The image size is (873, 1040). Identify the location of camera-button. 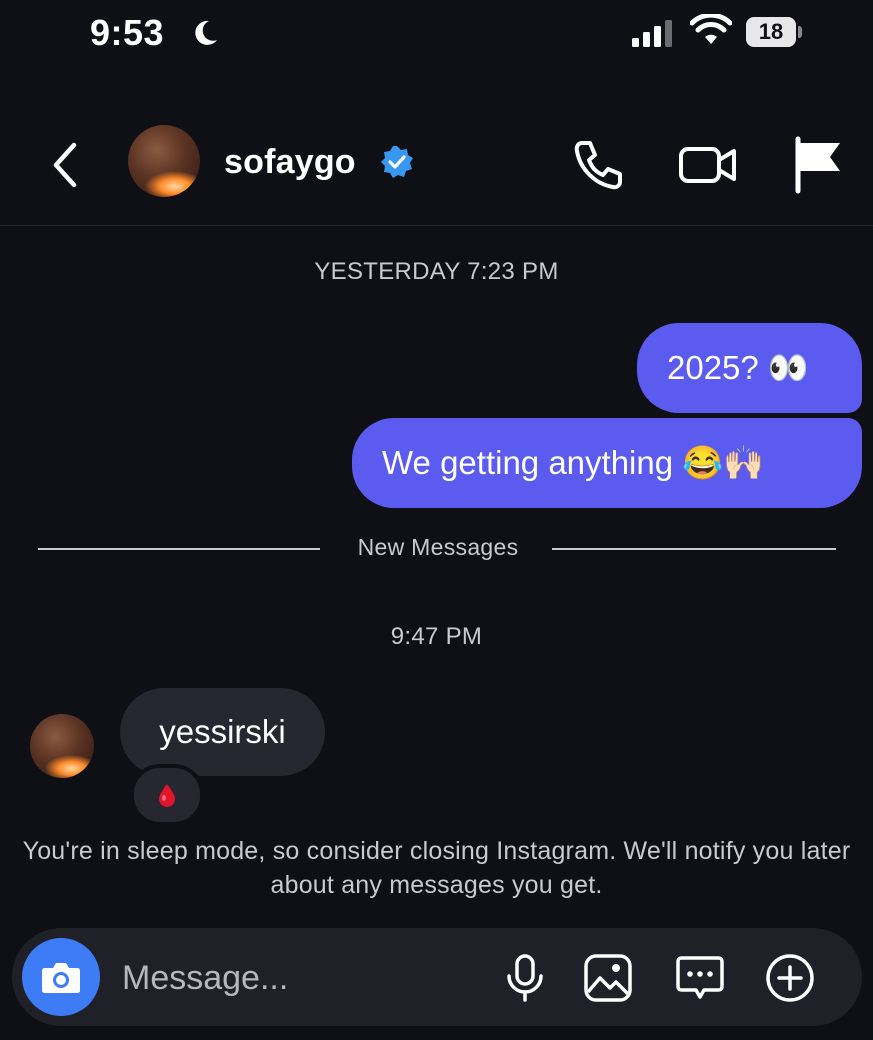
(61, 977).